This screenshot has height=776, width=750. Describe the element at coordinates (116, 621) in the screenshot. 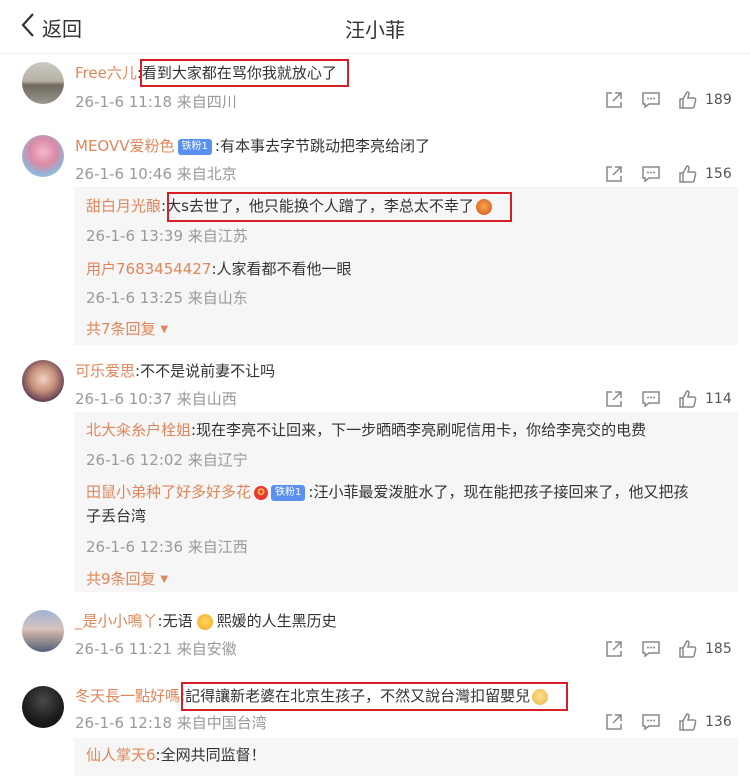

I see `comment-username: _是小小鳴丫` at that location.